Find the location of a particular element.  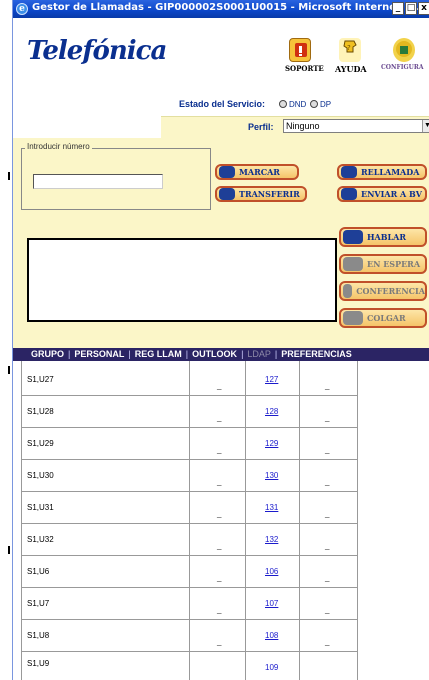

tab-personal: PERSONAL is located at coordinates (99, 354).